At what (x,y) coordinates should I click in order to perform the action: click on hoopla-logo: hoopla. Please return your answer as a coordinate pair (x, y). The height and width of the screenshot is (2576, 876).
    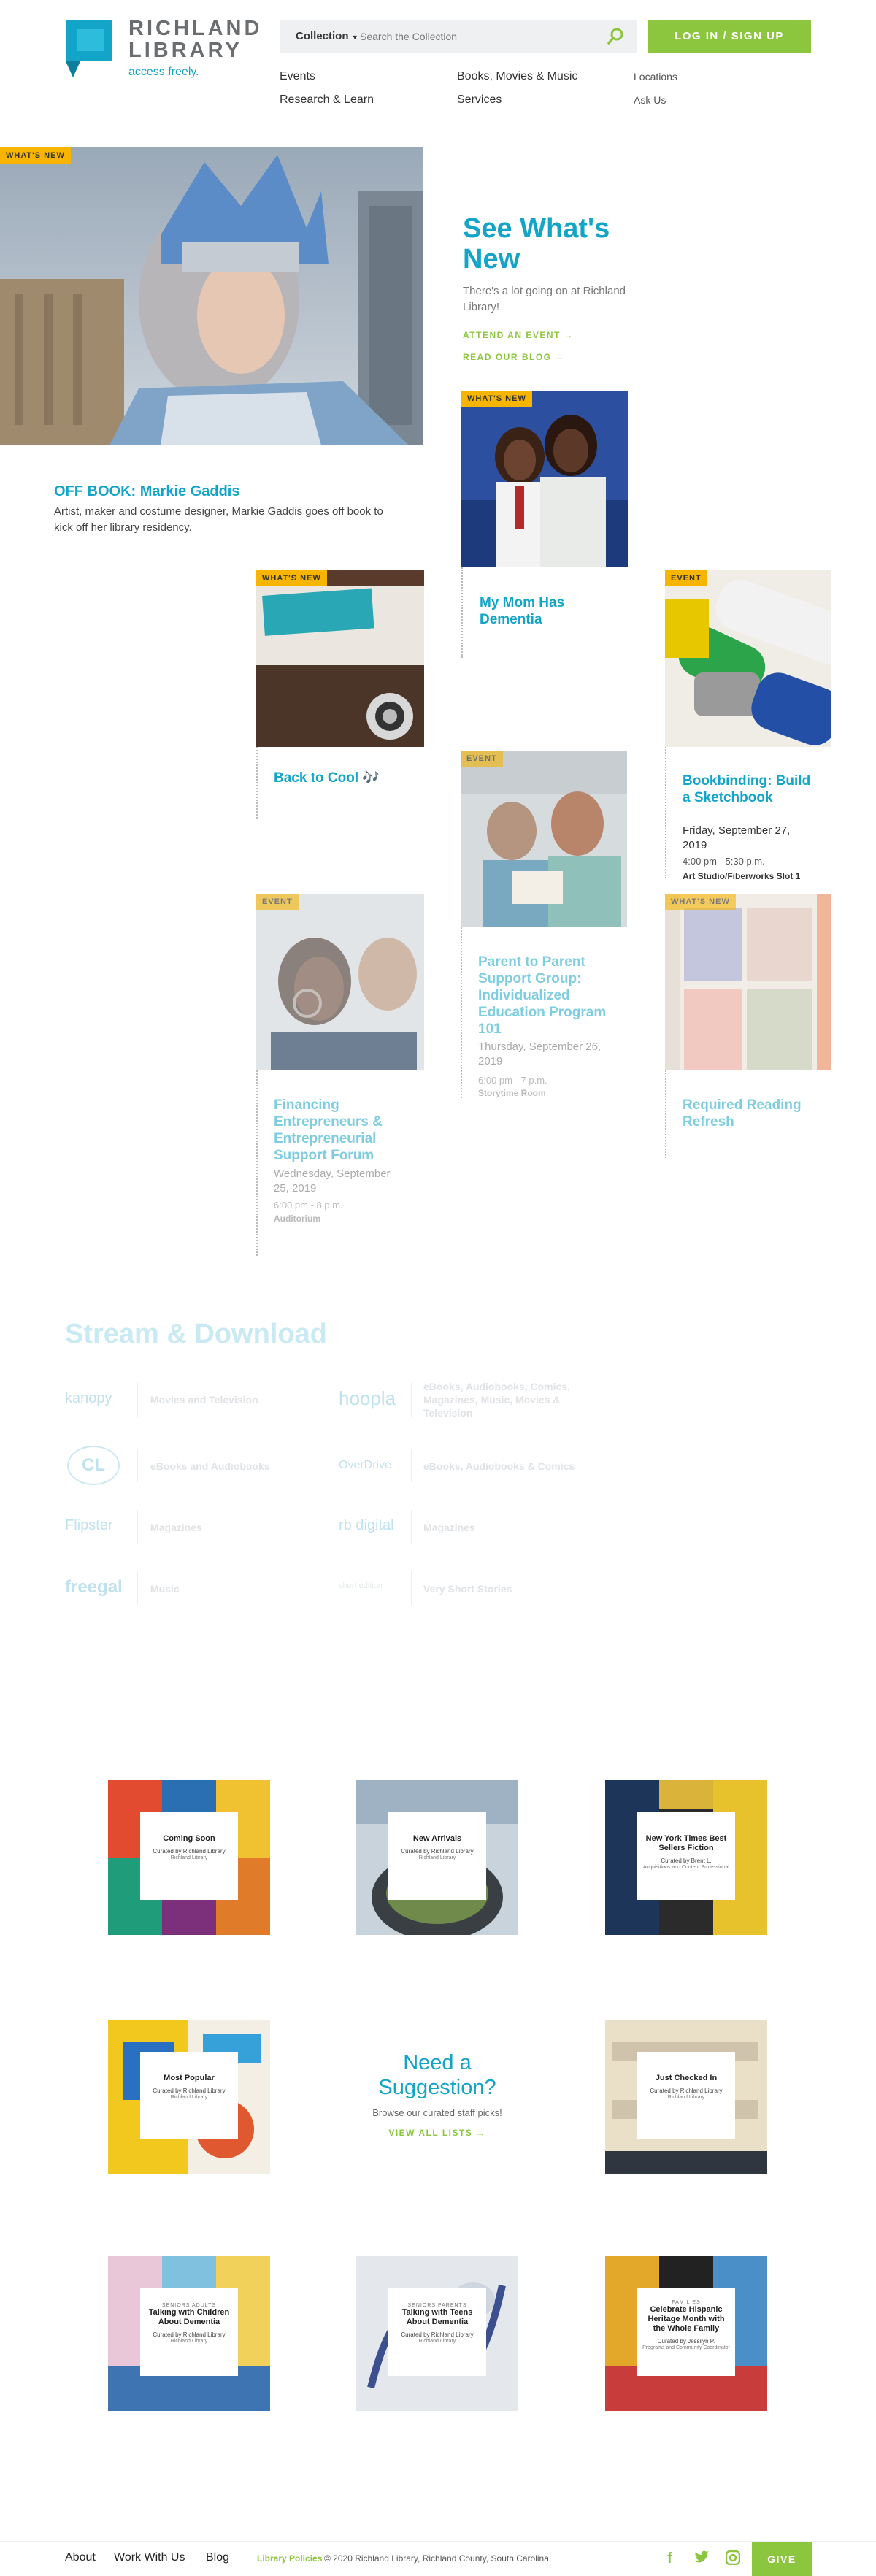
    Looking at the image, I should click on (367, 1398).